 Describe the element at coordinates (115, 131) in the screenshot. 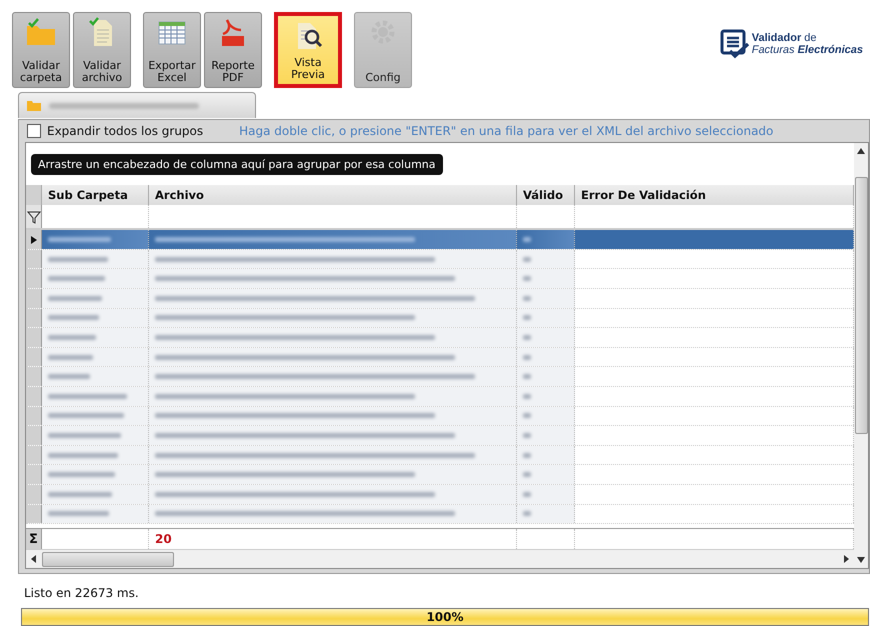

I see `expand-checkbox: Expandir todos los grupos` at that location.